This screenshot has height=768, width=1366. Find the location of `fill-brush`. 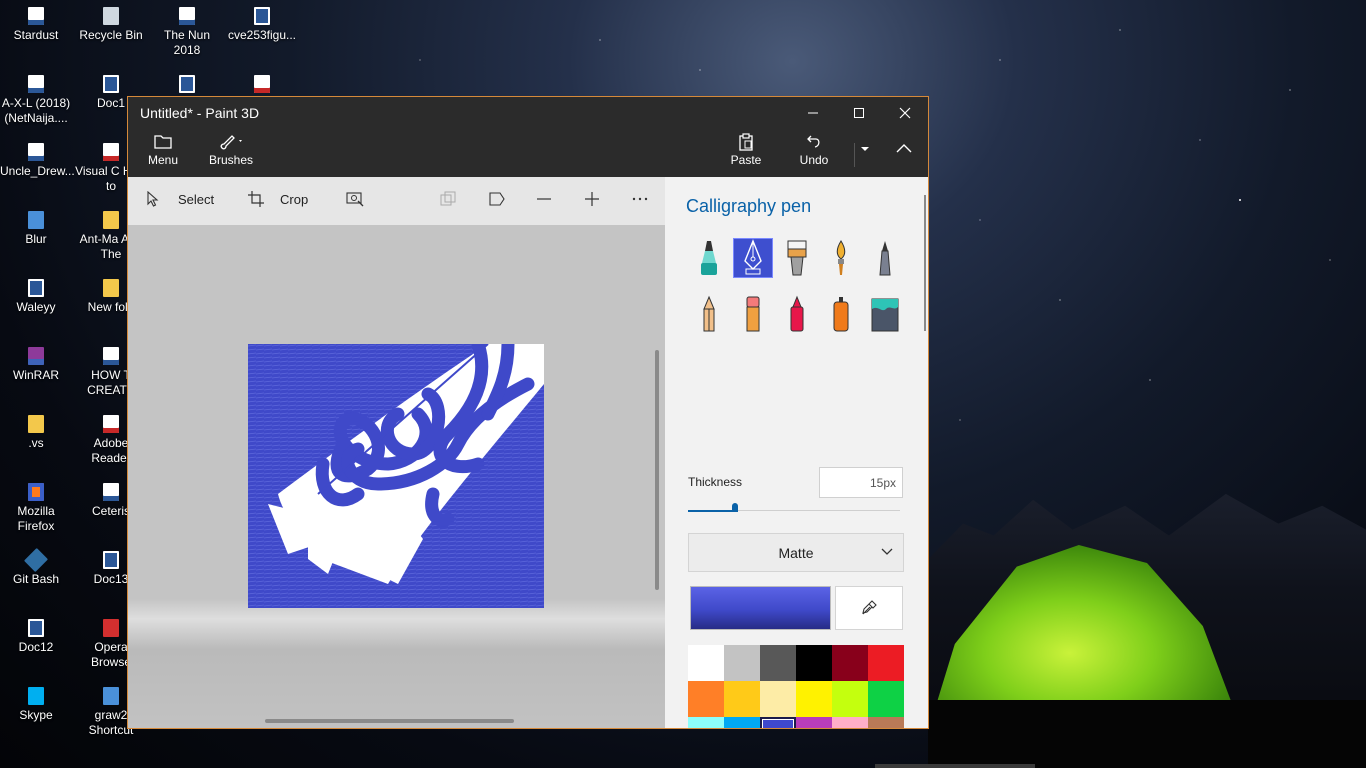

fill-brush is located at coordinates (885, 314).